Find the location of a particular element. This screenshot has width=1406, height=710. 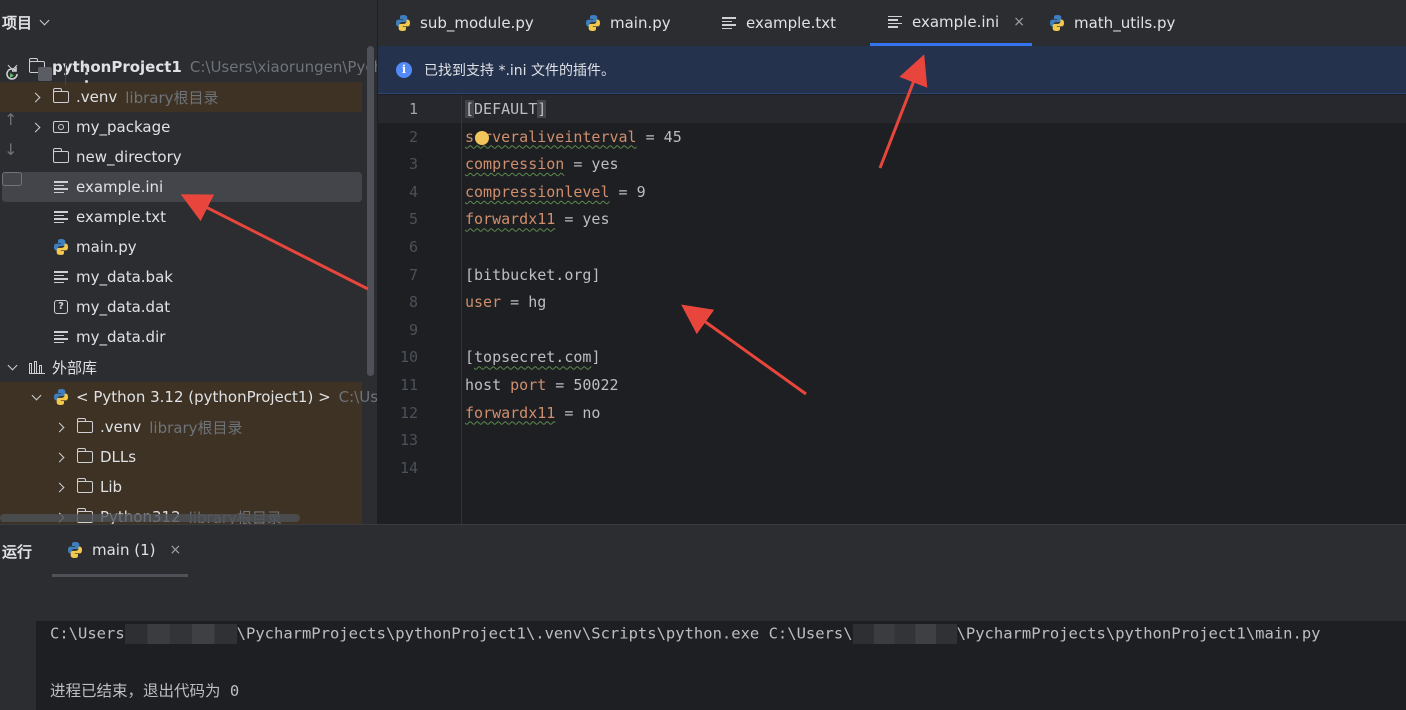

line-number: 3 is located at coordinates (413, 164).